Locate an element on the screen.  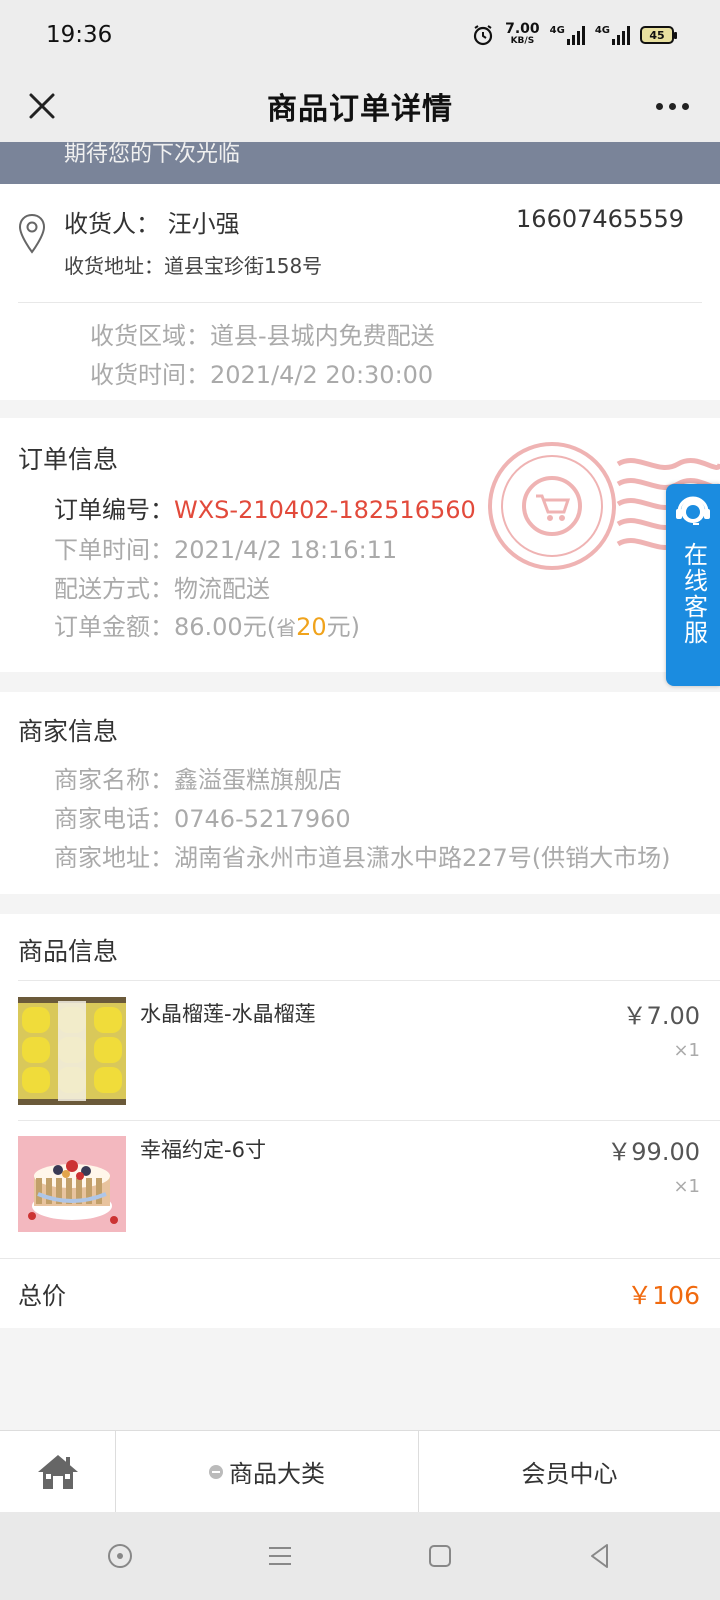
system-nav-bar is located at coordinates (360, 1556).